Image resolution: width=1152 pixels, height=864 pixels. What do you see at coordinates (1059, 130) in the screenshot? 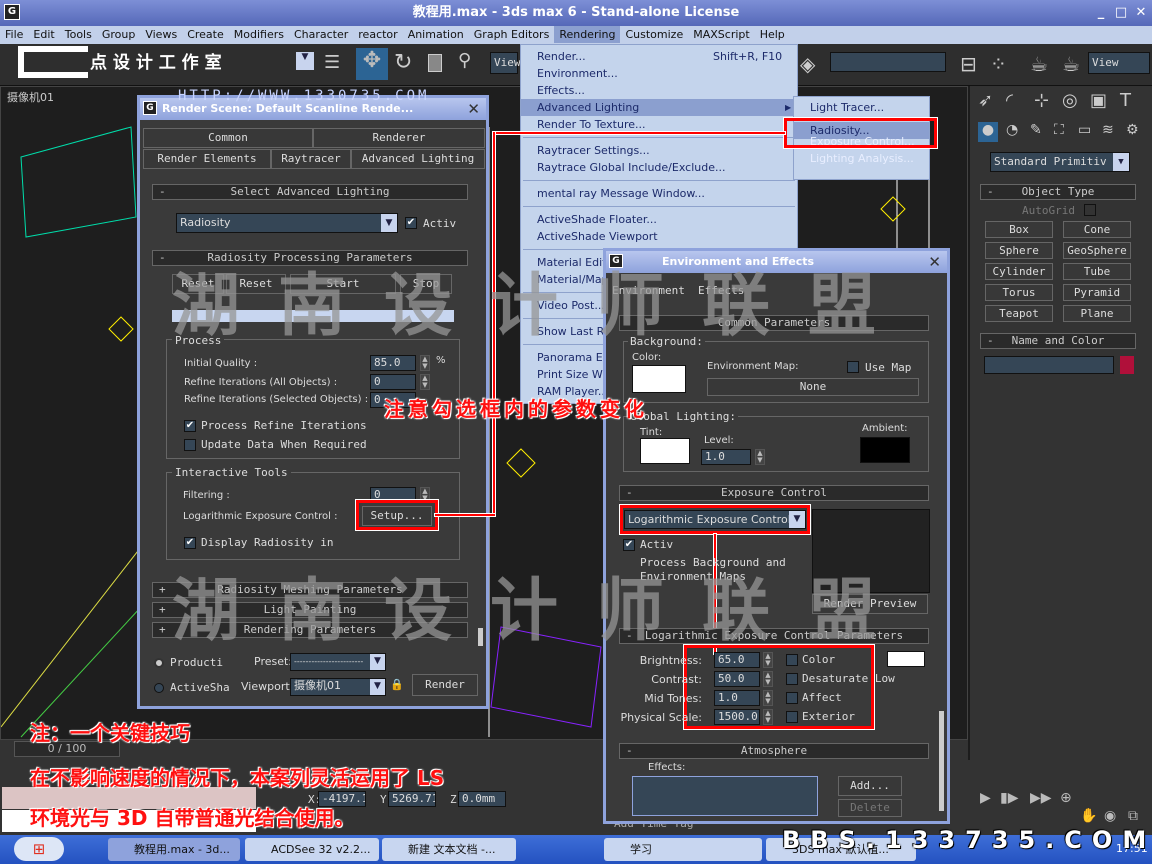
I see `cameras-icon: ⛶` at bounding box center [1059, 130].